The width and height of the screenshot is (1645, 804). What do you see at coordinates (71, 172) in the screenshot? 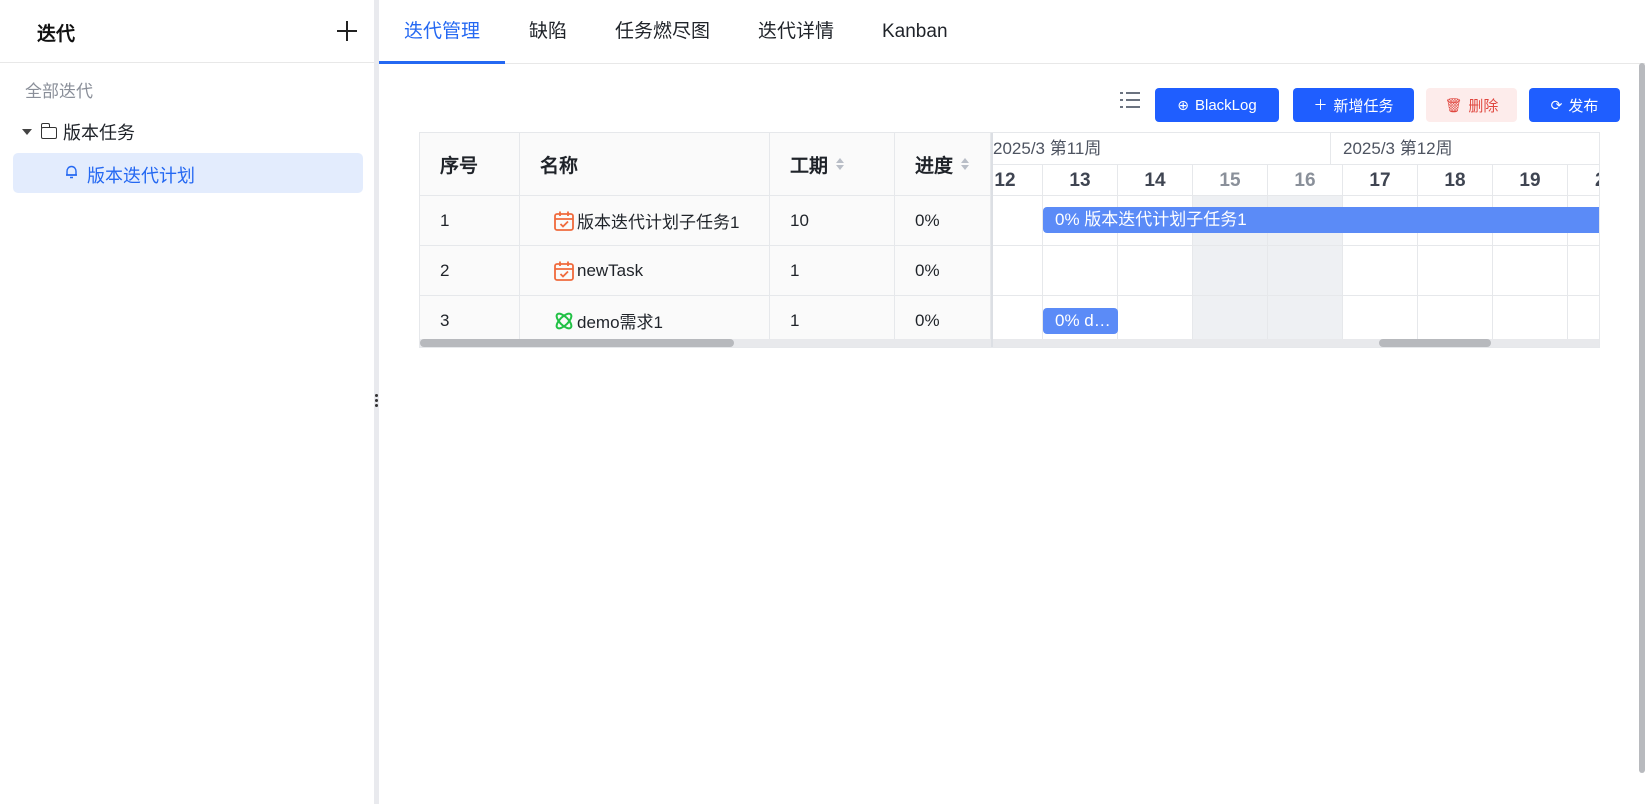
I see `iteration-icon` at bounding box center [71, 172].